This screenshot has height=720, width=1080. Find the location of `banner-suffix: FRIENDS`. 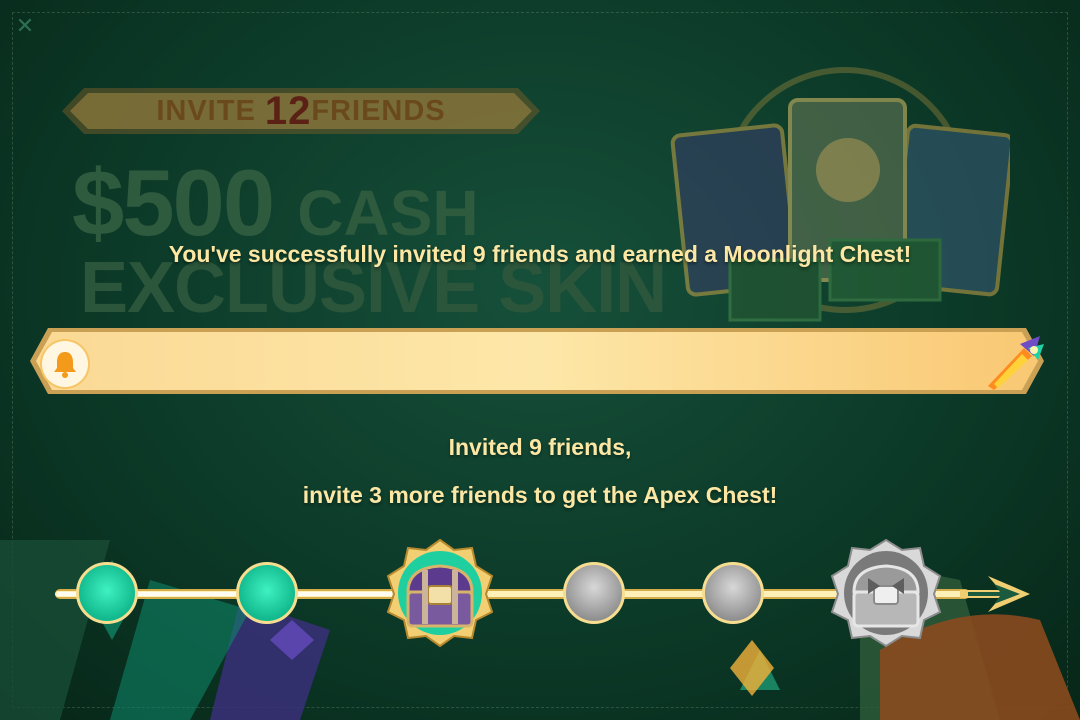

banner-suffix: FRIENDS is located at coordinates (378, 110).